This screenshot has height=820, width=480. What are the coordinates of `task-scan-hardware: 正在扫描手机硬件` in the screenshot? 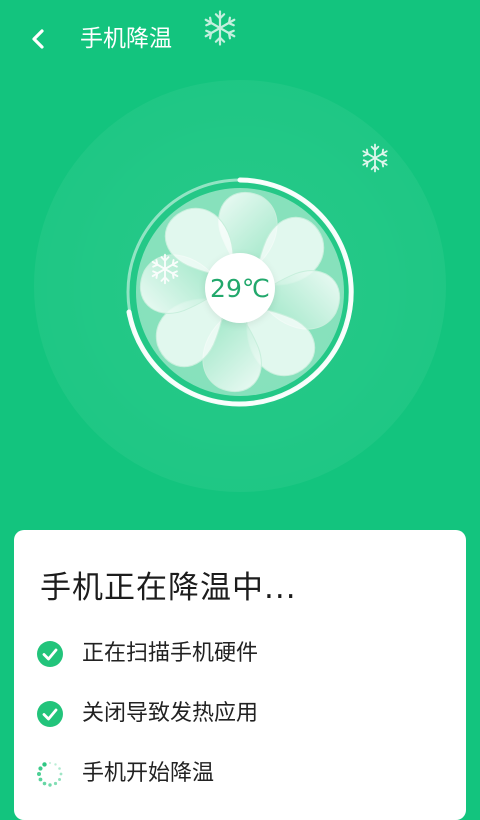 It's located at (147, 654).